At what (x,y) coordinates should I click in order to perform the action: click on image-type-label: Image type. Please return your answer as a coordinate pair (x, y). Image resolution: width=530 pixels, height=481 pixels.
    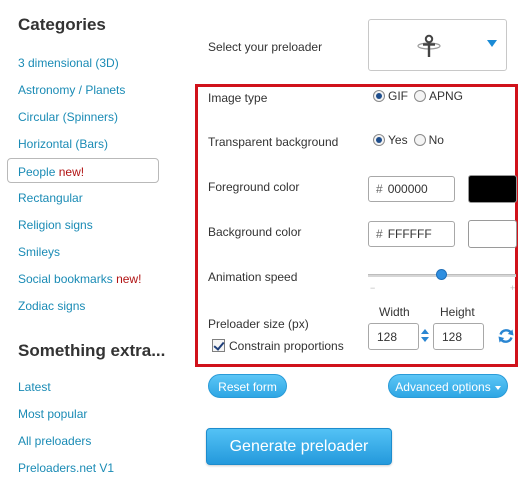
    Looking at the image, I should click on (238, 98).